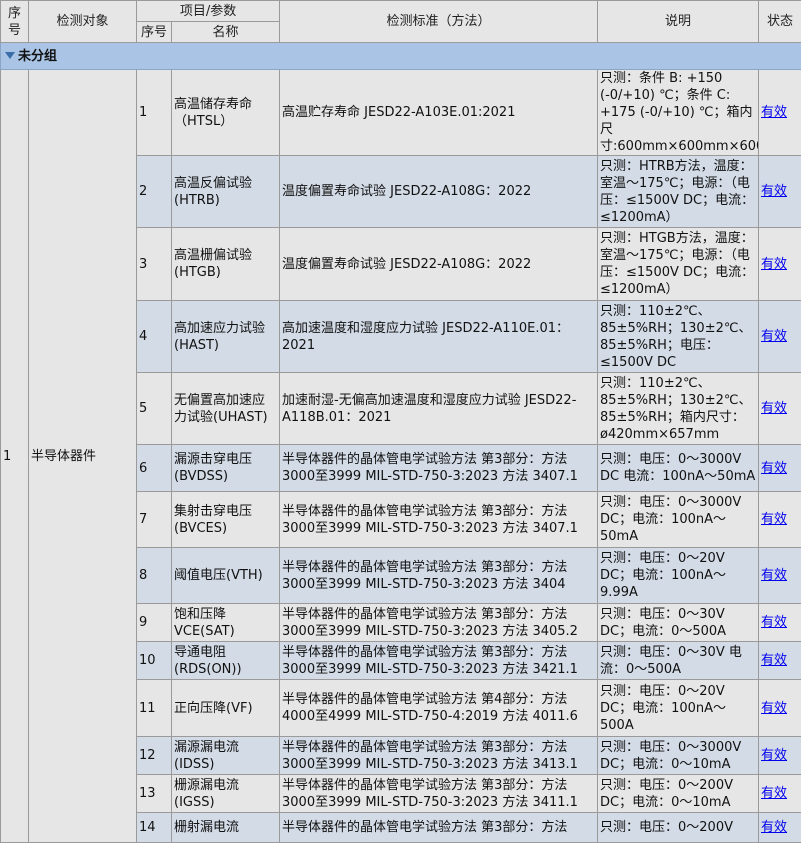 The width and height of the screenshot is (801, 843). What do you see at coordinates (226, 520) in the screenshot?
I see `item-name-cell: 集射击穿电压(BVCES)` at bounding box center [226, 520].